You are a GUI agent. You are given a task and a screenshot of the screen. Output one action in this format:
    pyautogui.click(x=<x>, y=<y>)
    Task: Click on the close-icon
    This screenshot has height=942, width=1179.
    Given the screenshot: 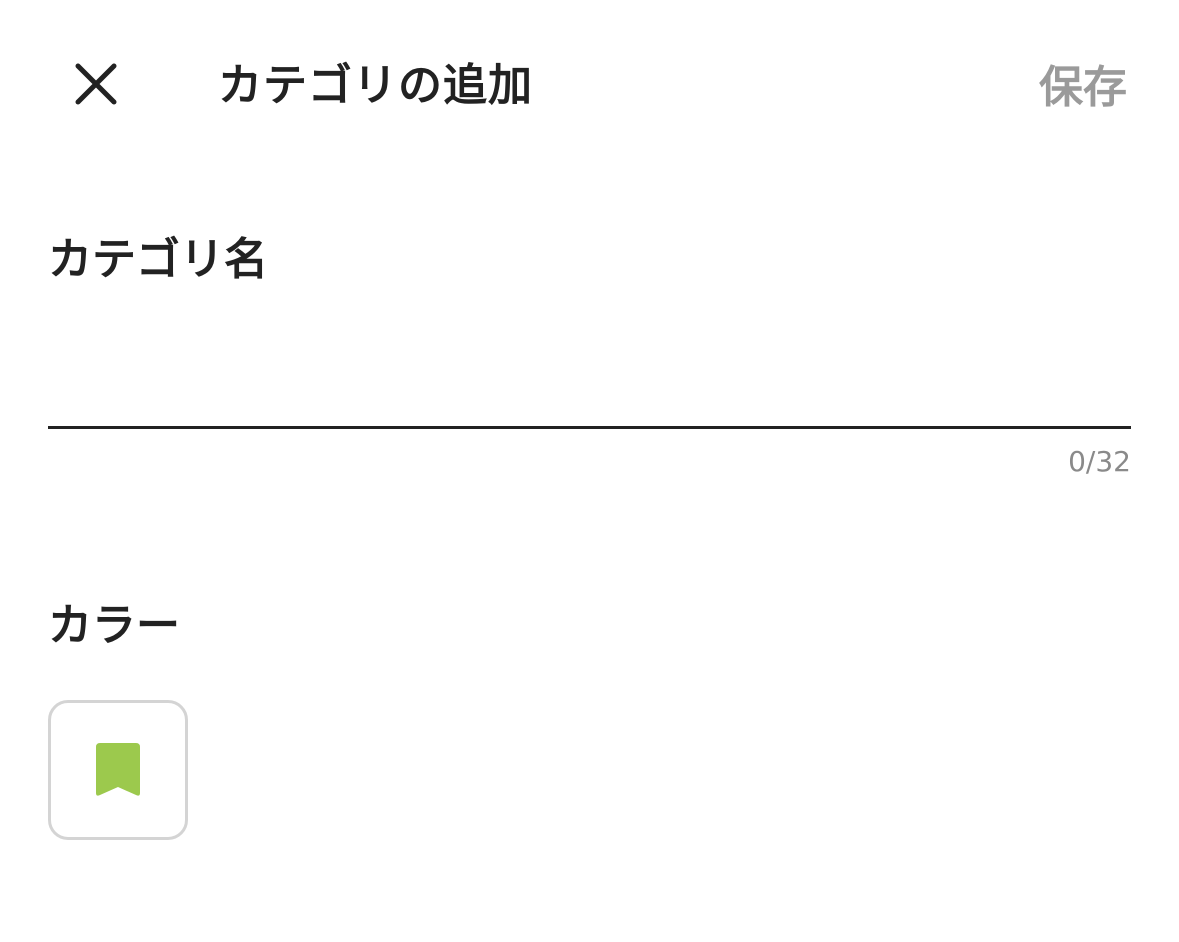 What is the action you would take?
    pyautogui.click(x=96, y=84)
    